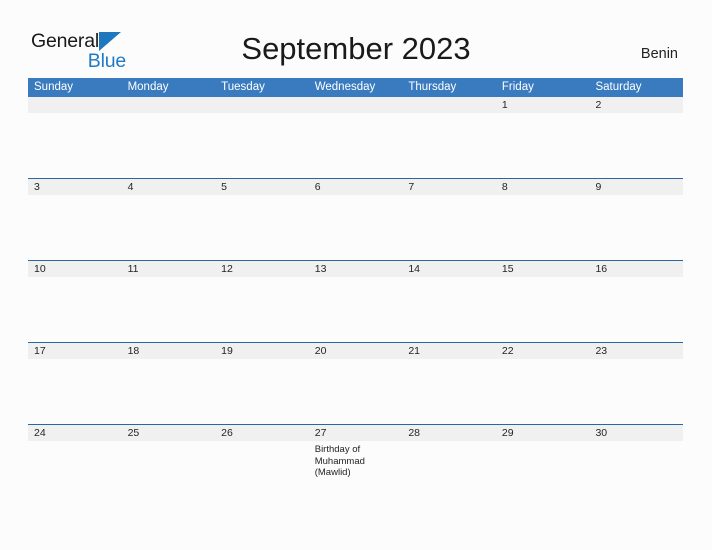 The image size is (712, 550). I want to click on weekday-header-thursday: Thursday, so click(432, 87).